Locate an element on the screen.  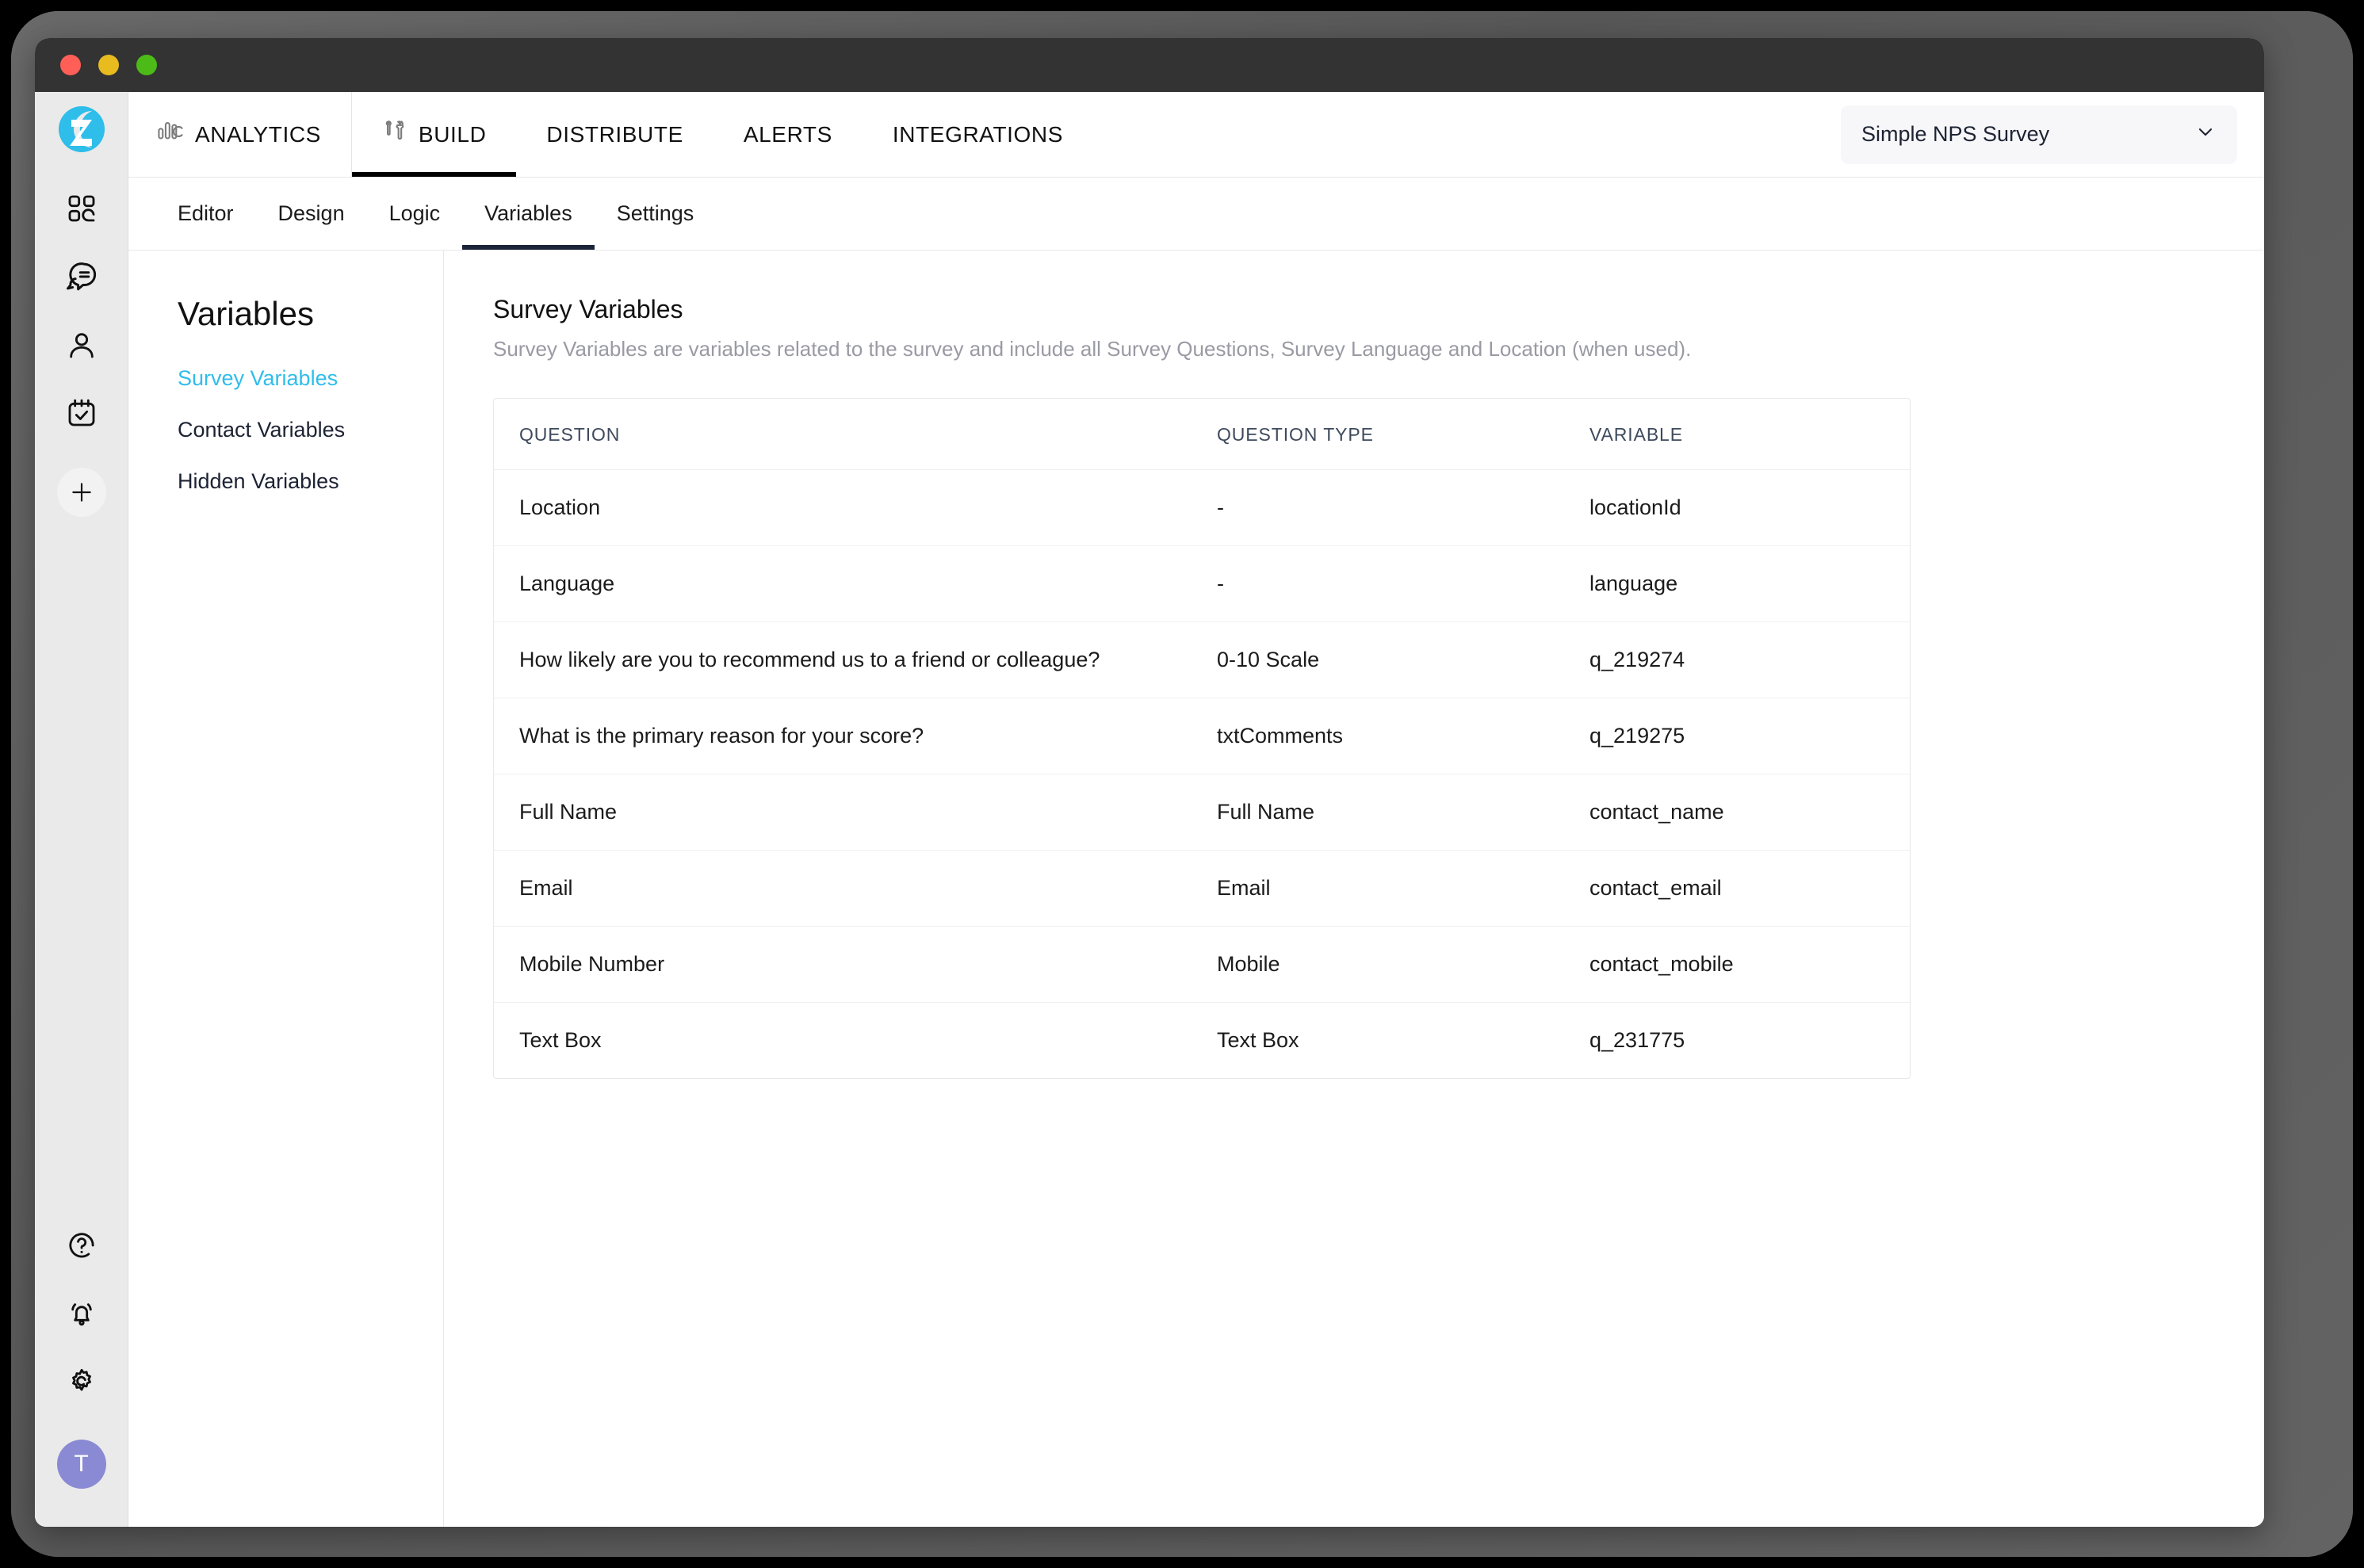
topnav-label-integrations: INTEGRATIONS is located at coordinates (978, 134).